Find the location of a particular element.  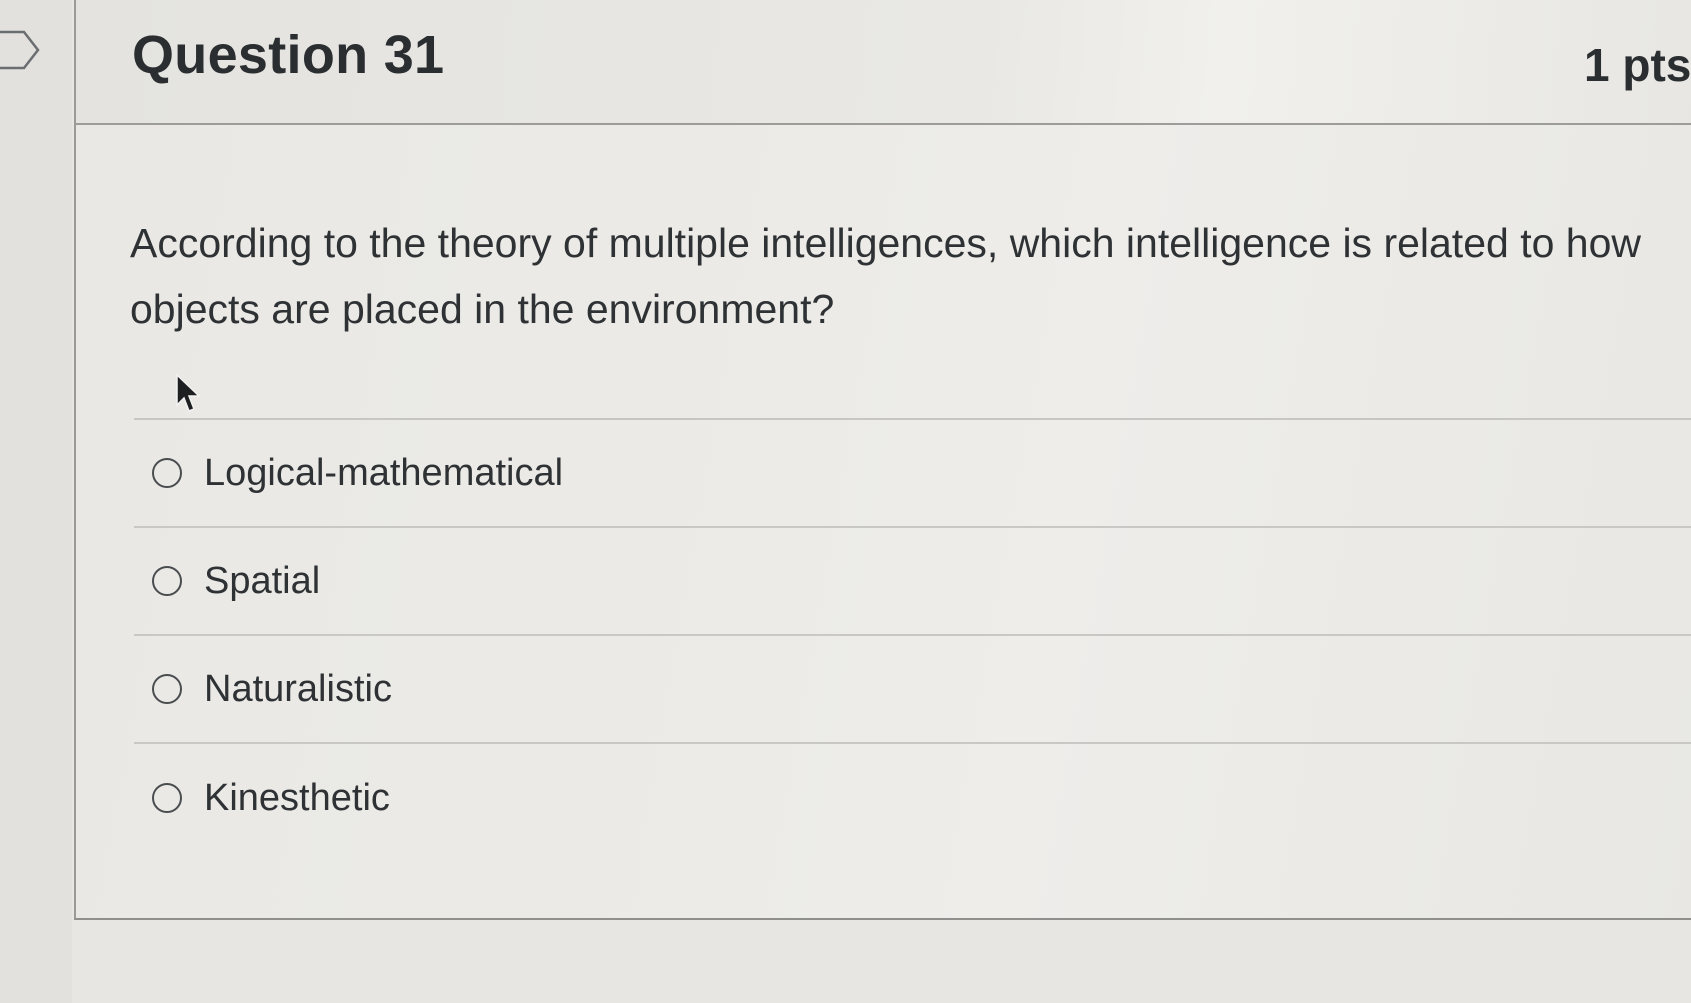

answer-option-spatial: Spatial is located at coordinates (912, 582).